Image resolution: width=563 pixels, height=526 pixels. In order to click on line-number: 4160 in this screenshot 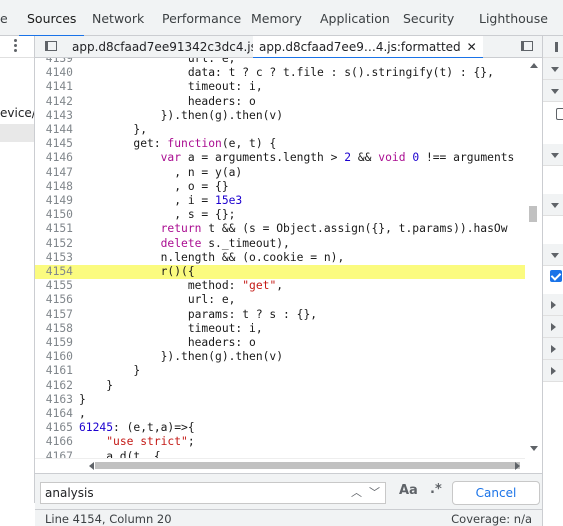, I will do `click(57, 357)`.